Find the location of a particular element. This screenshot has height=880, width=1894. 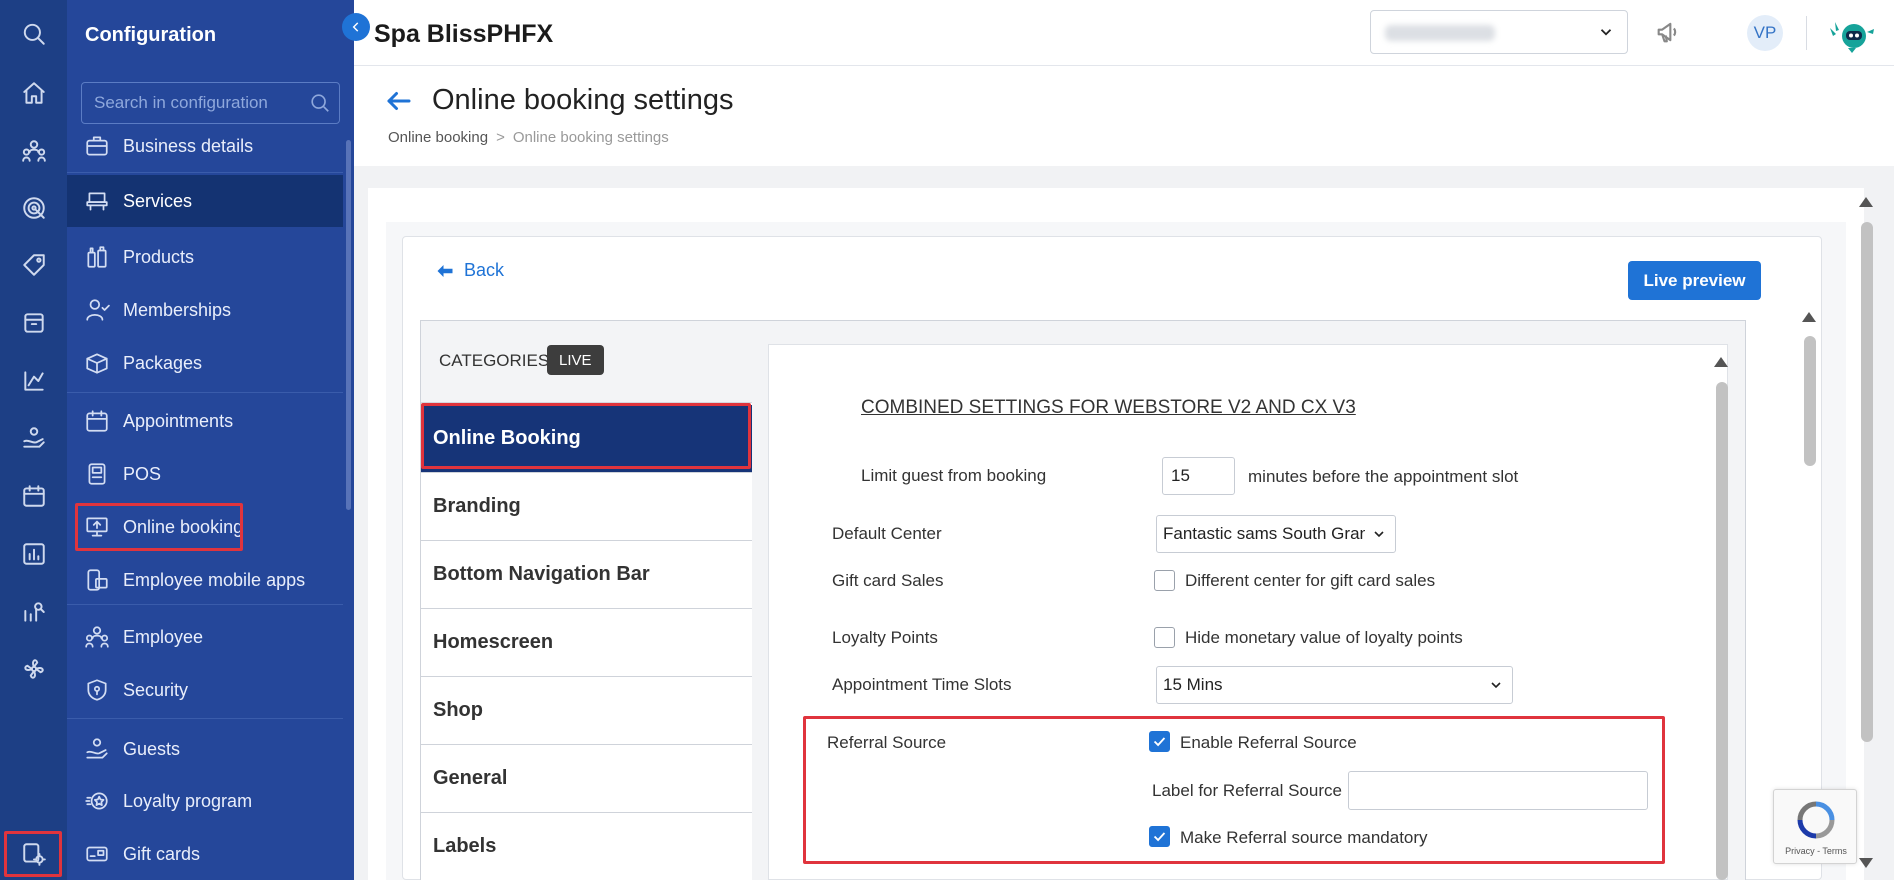

card-scrollbar is located at coordinates (1810, 401).